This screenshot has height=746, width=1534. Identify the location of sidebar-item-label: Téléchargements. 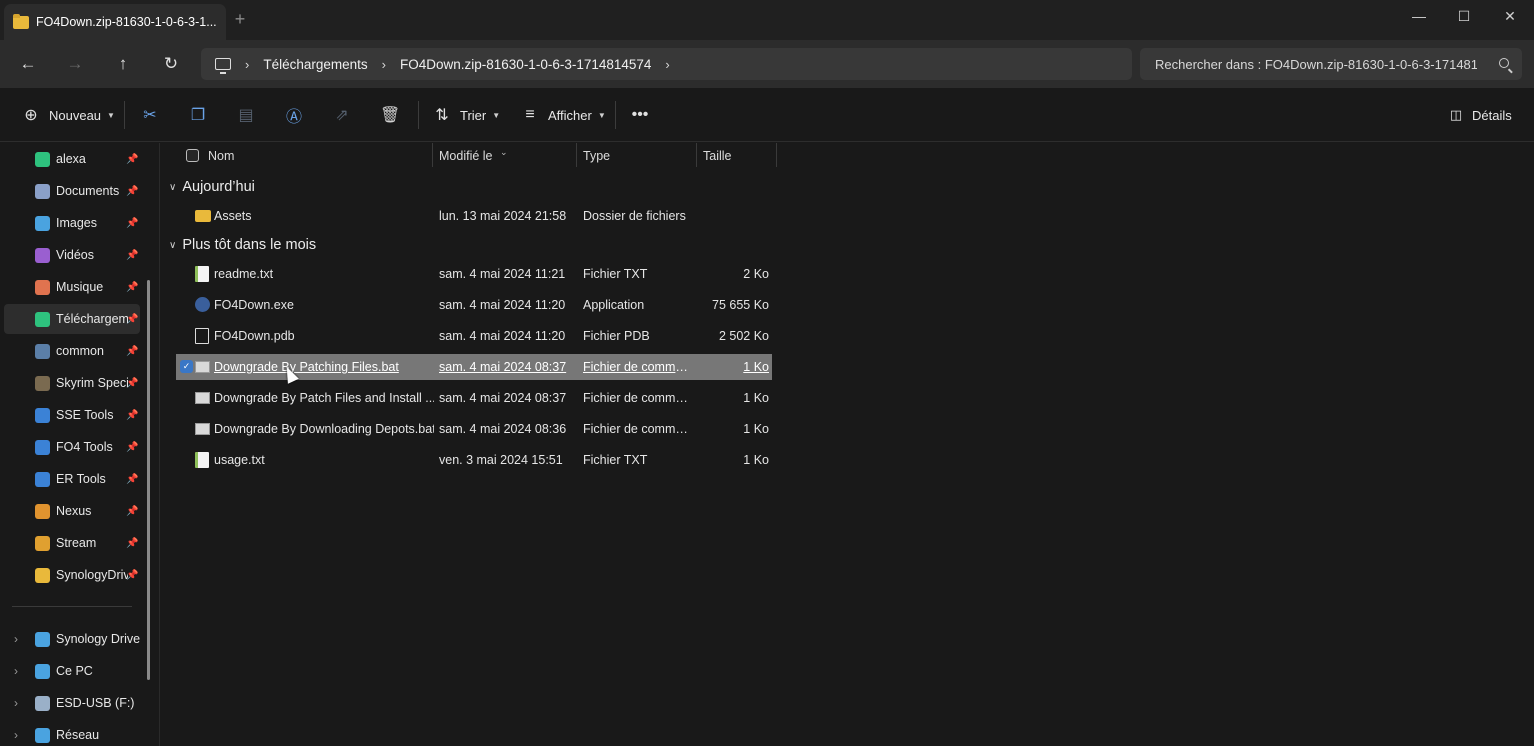
(92, 319).